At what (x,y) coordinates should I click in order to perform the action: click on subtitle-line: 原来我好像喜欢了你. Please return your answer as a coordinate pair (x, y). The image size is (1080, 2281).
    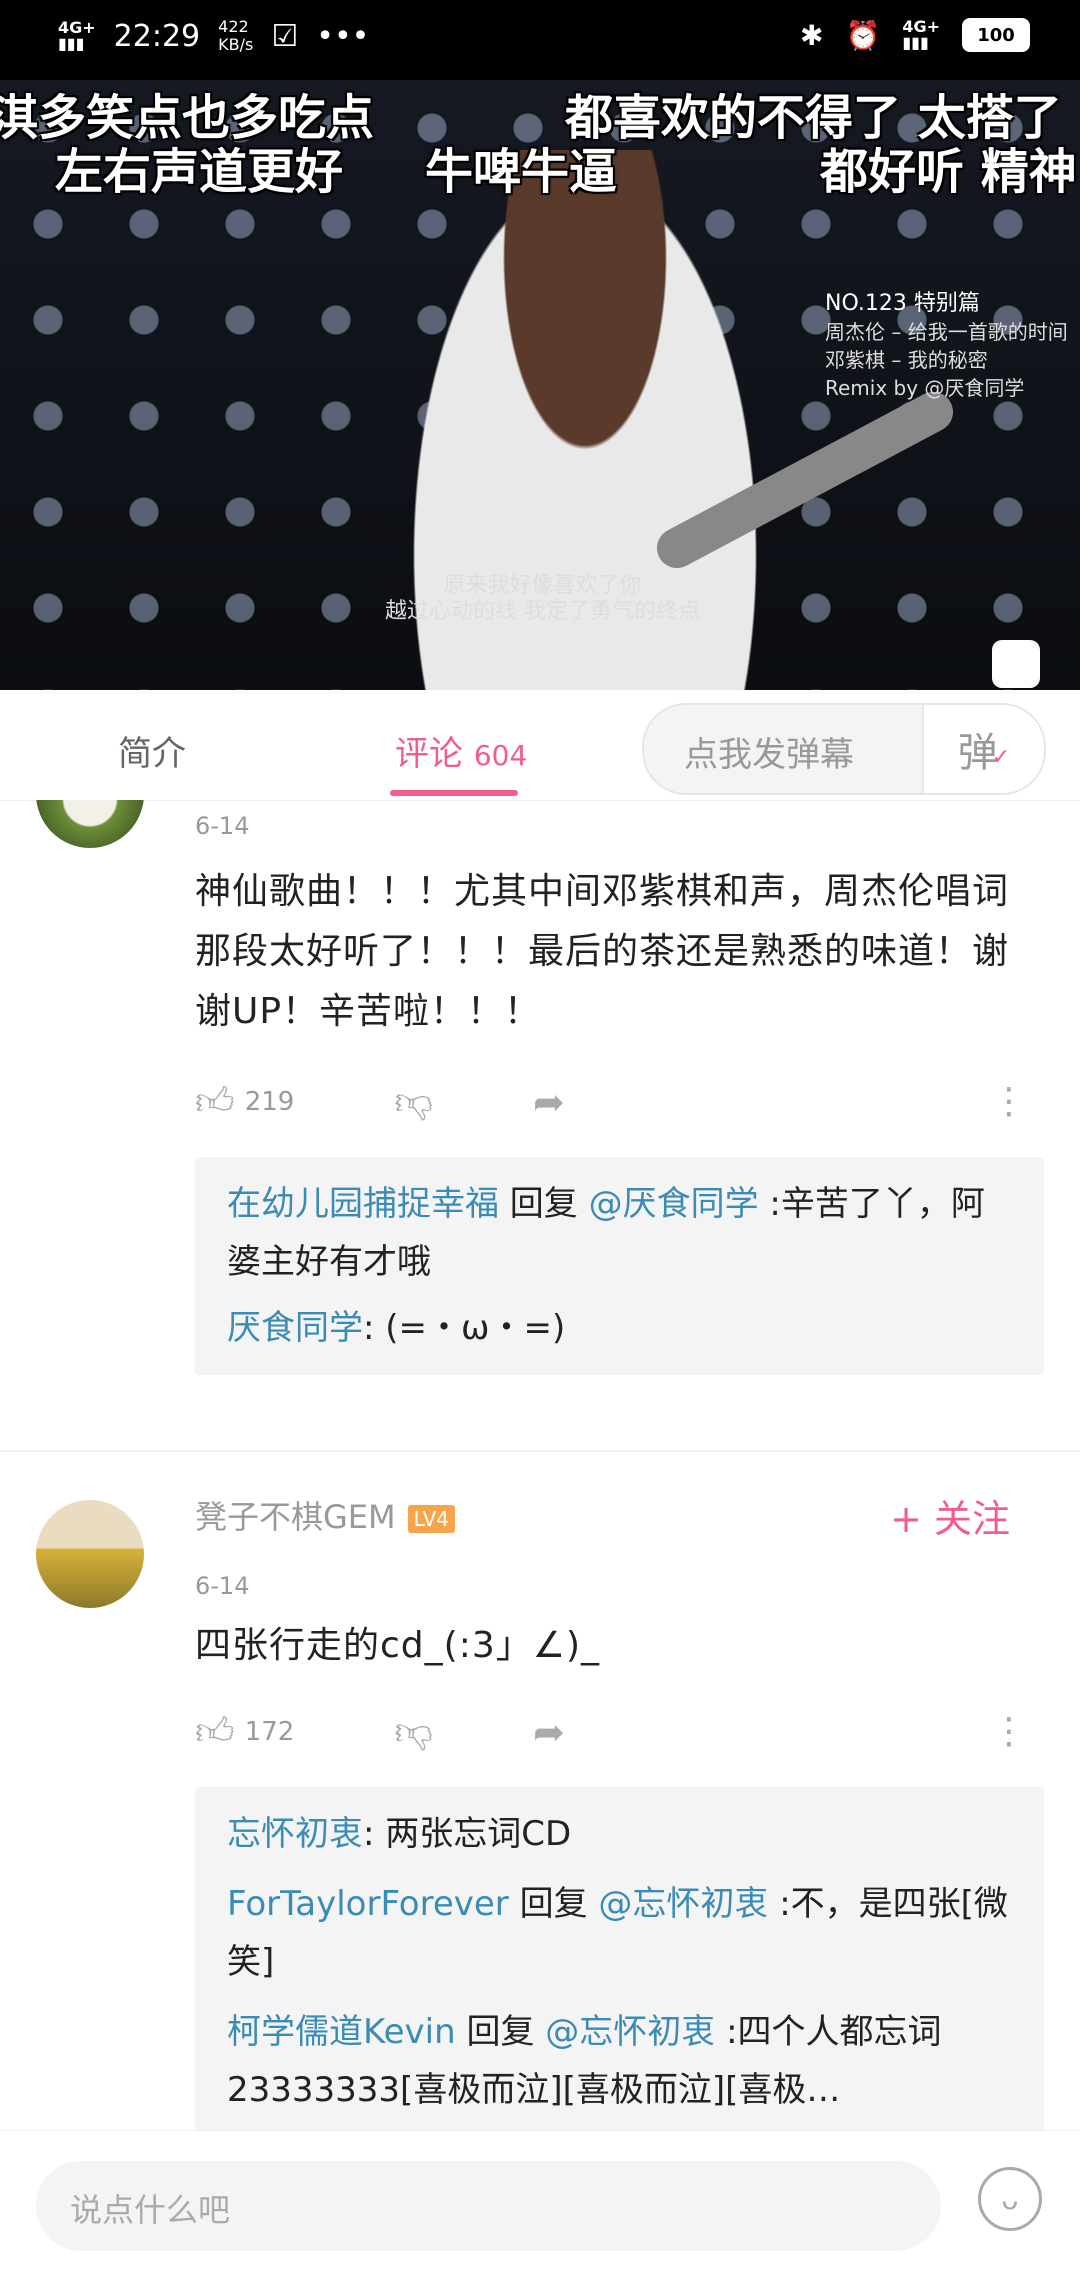
    Looking at the image, I should click on (542, 585).